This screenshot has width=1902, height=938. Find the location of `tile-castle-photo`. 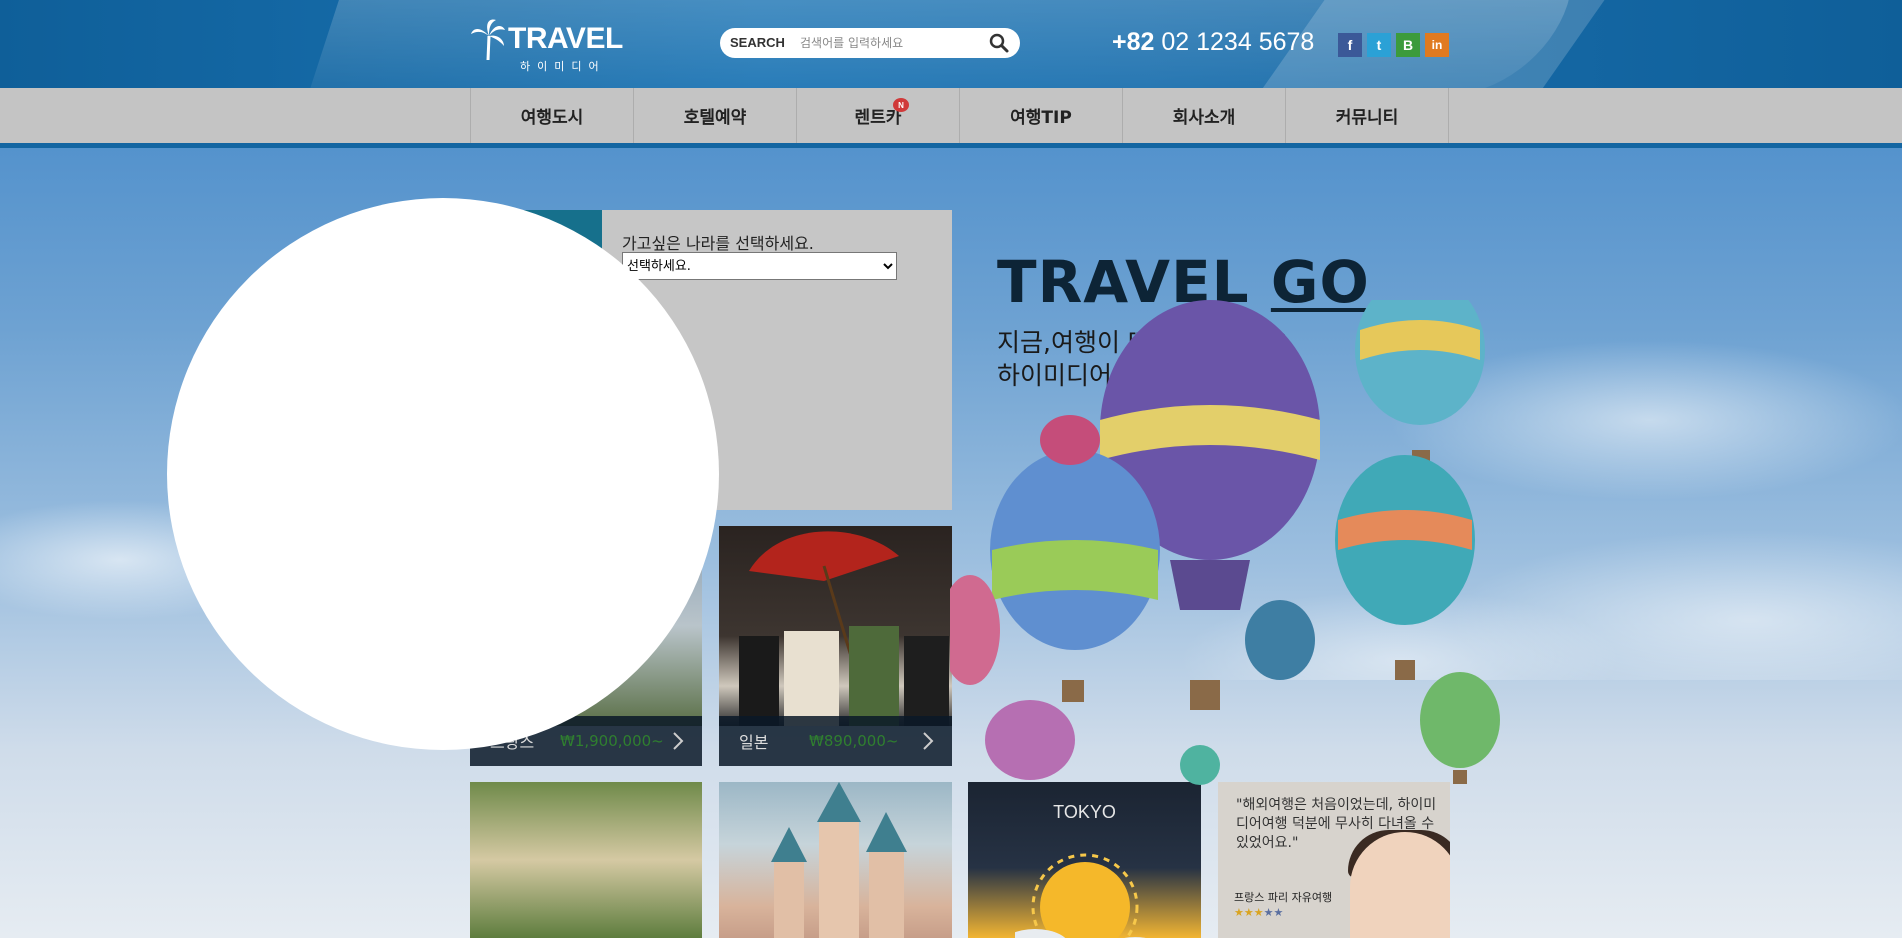

tile-castle-photo is located at coordinates (835, 860).